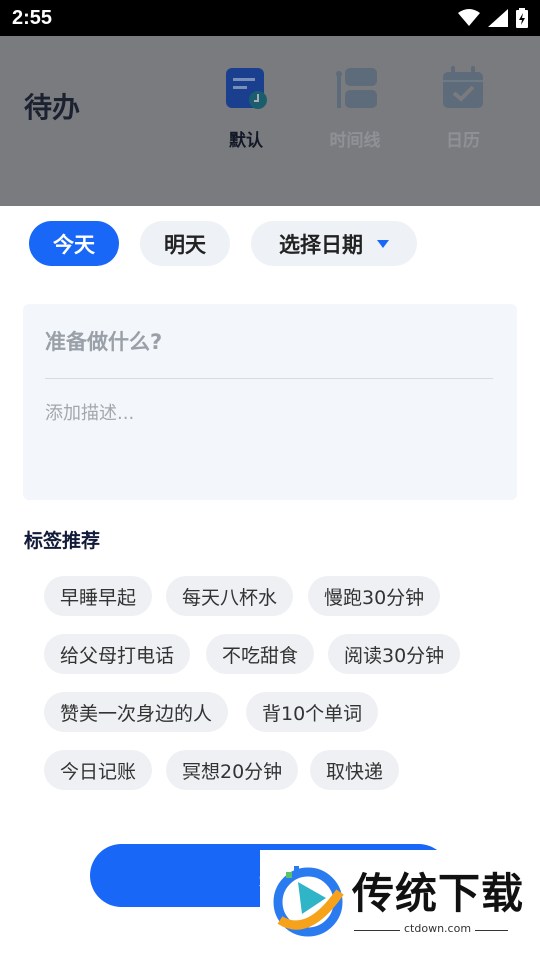 The height and width of the screenshot is (960, 540). Describe the element at coordinates (74, 243) in the screenshot. I see `today-button: 今天` at that location.